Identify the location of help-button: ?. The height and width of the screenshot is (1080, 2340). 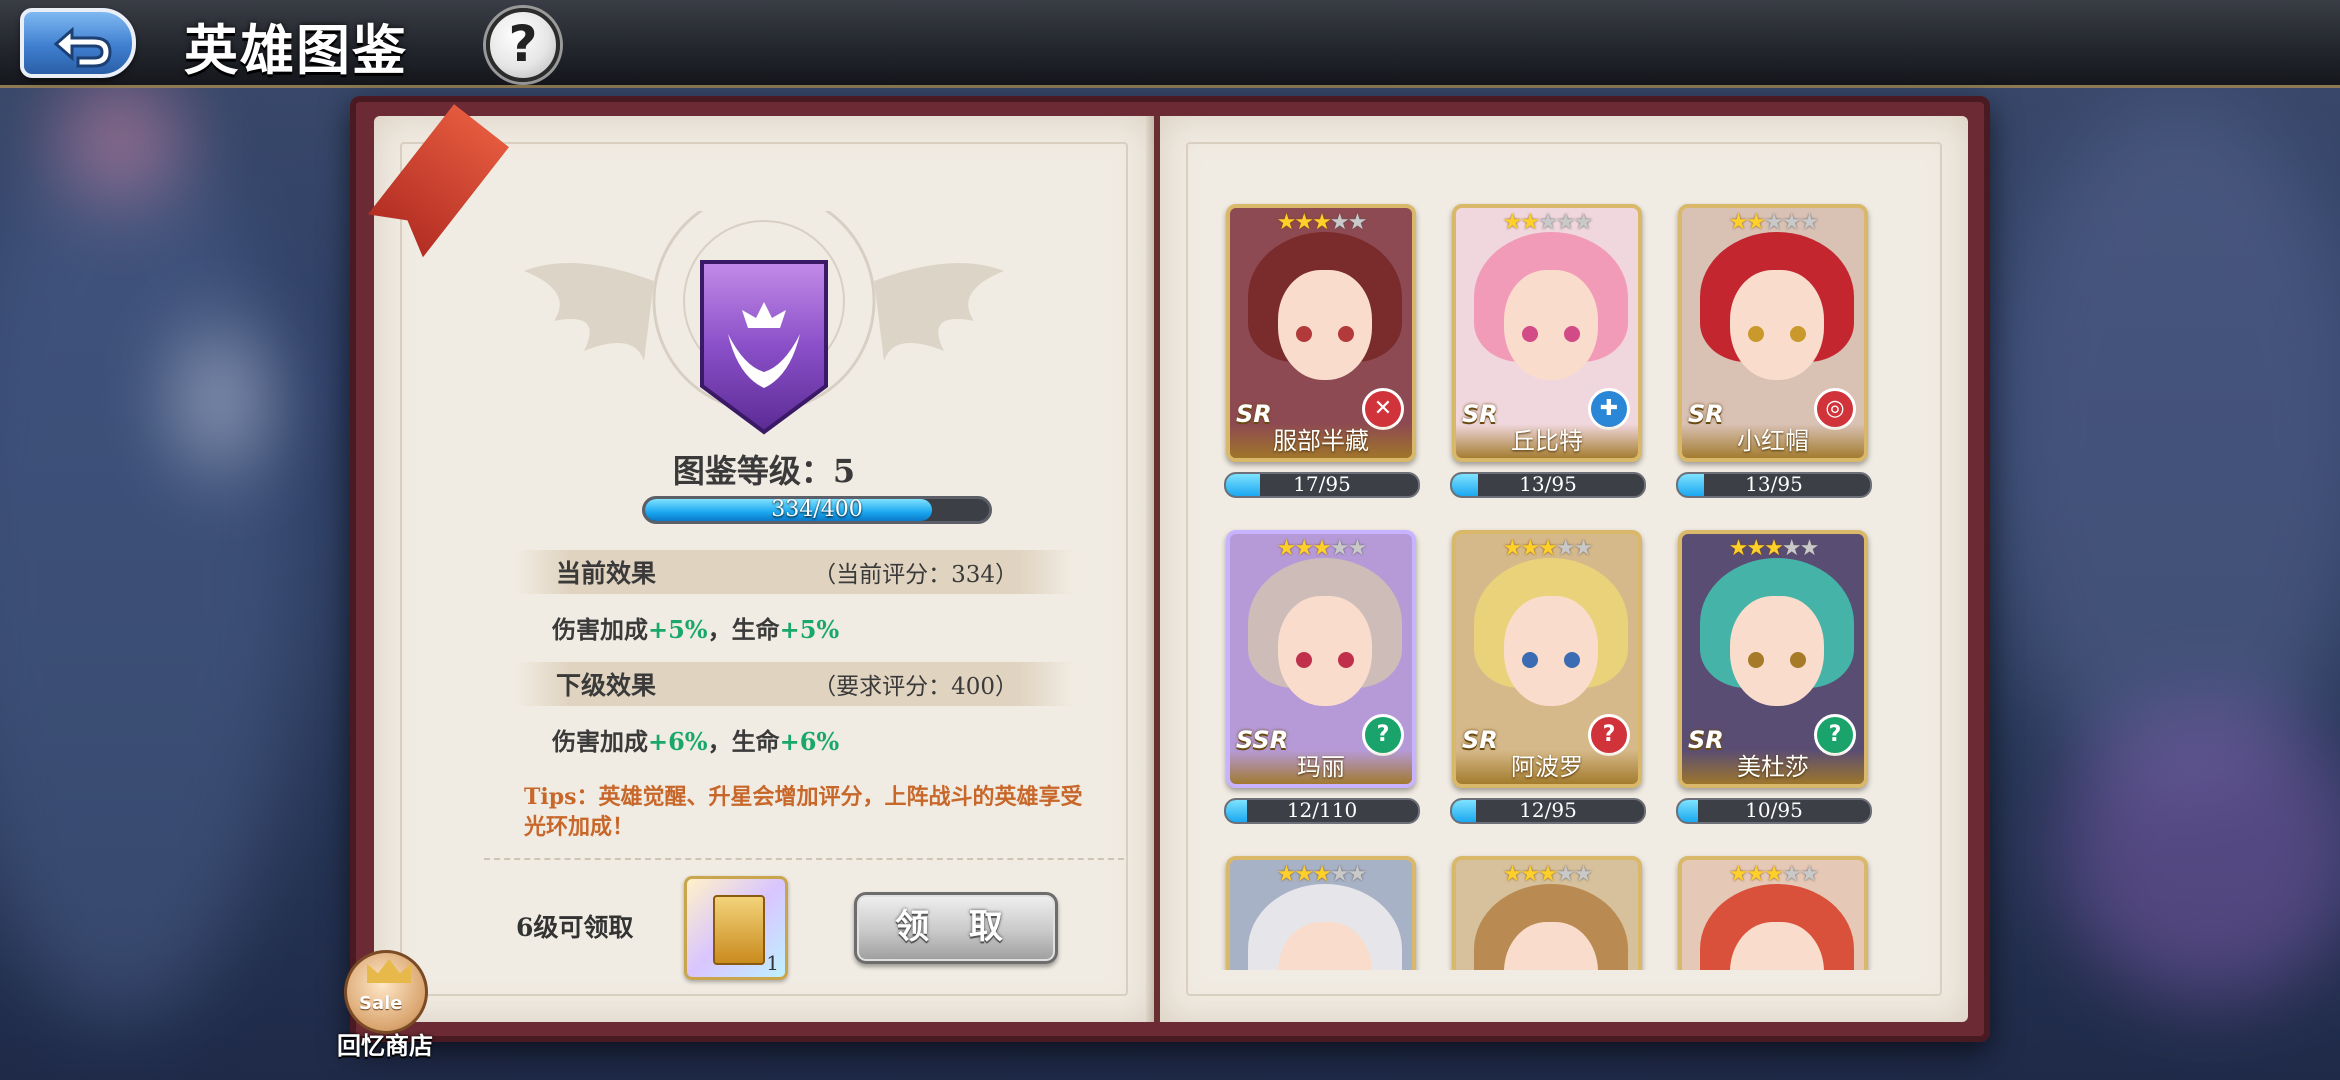
(523, 45).